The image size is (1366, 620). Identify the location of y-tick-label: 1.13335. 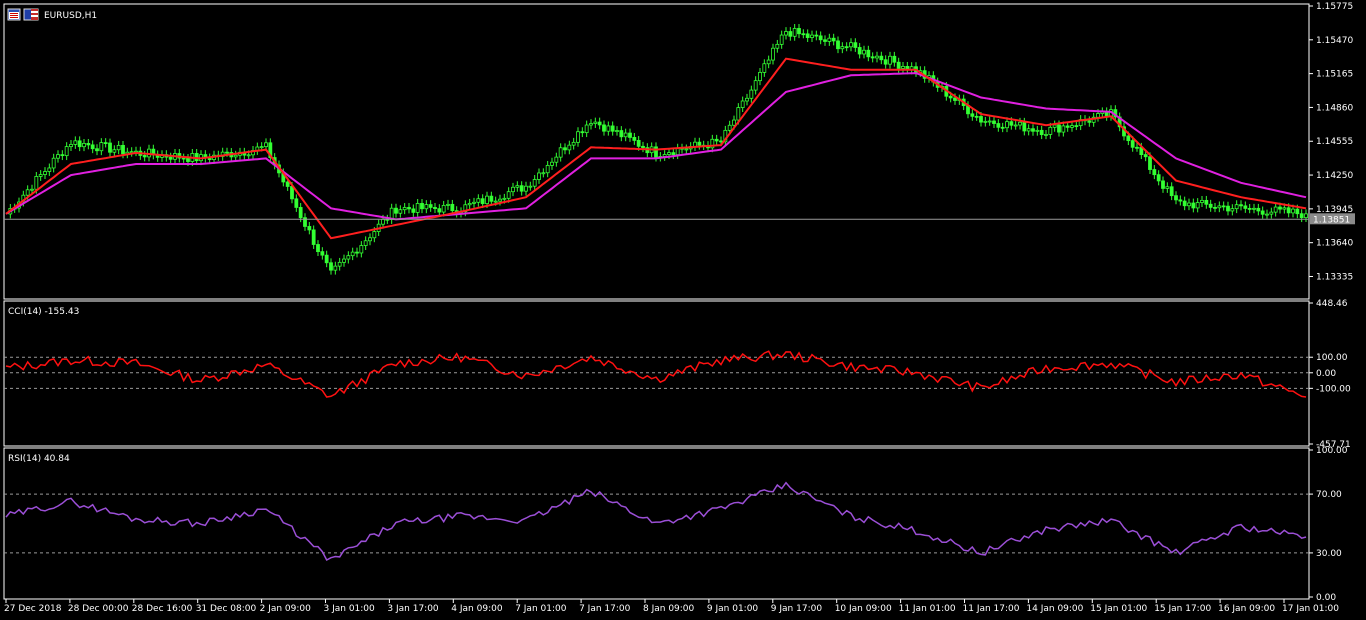
(1334, 277).